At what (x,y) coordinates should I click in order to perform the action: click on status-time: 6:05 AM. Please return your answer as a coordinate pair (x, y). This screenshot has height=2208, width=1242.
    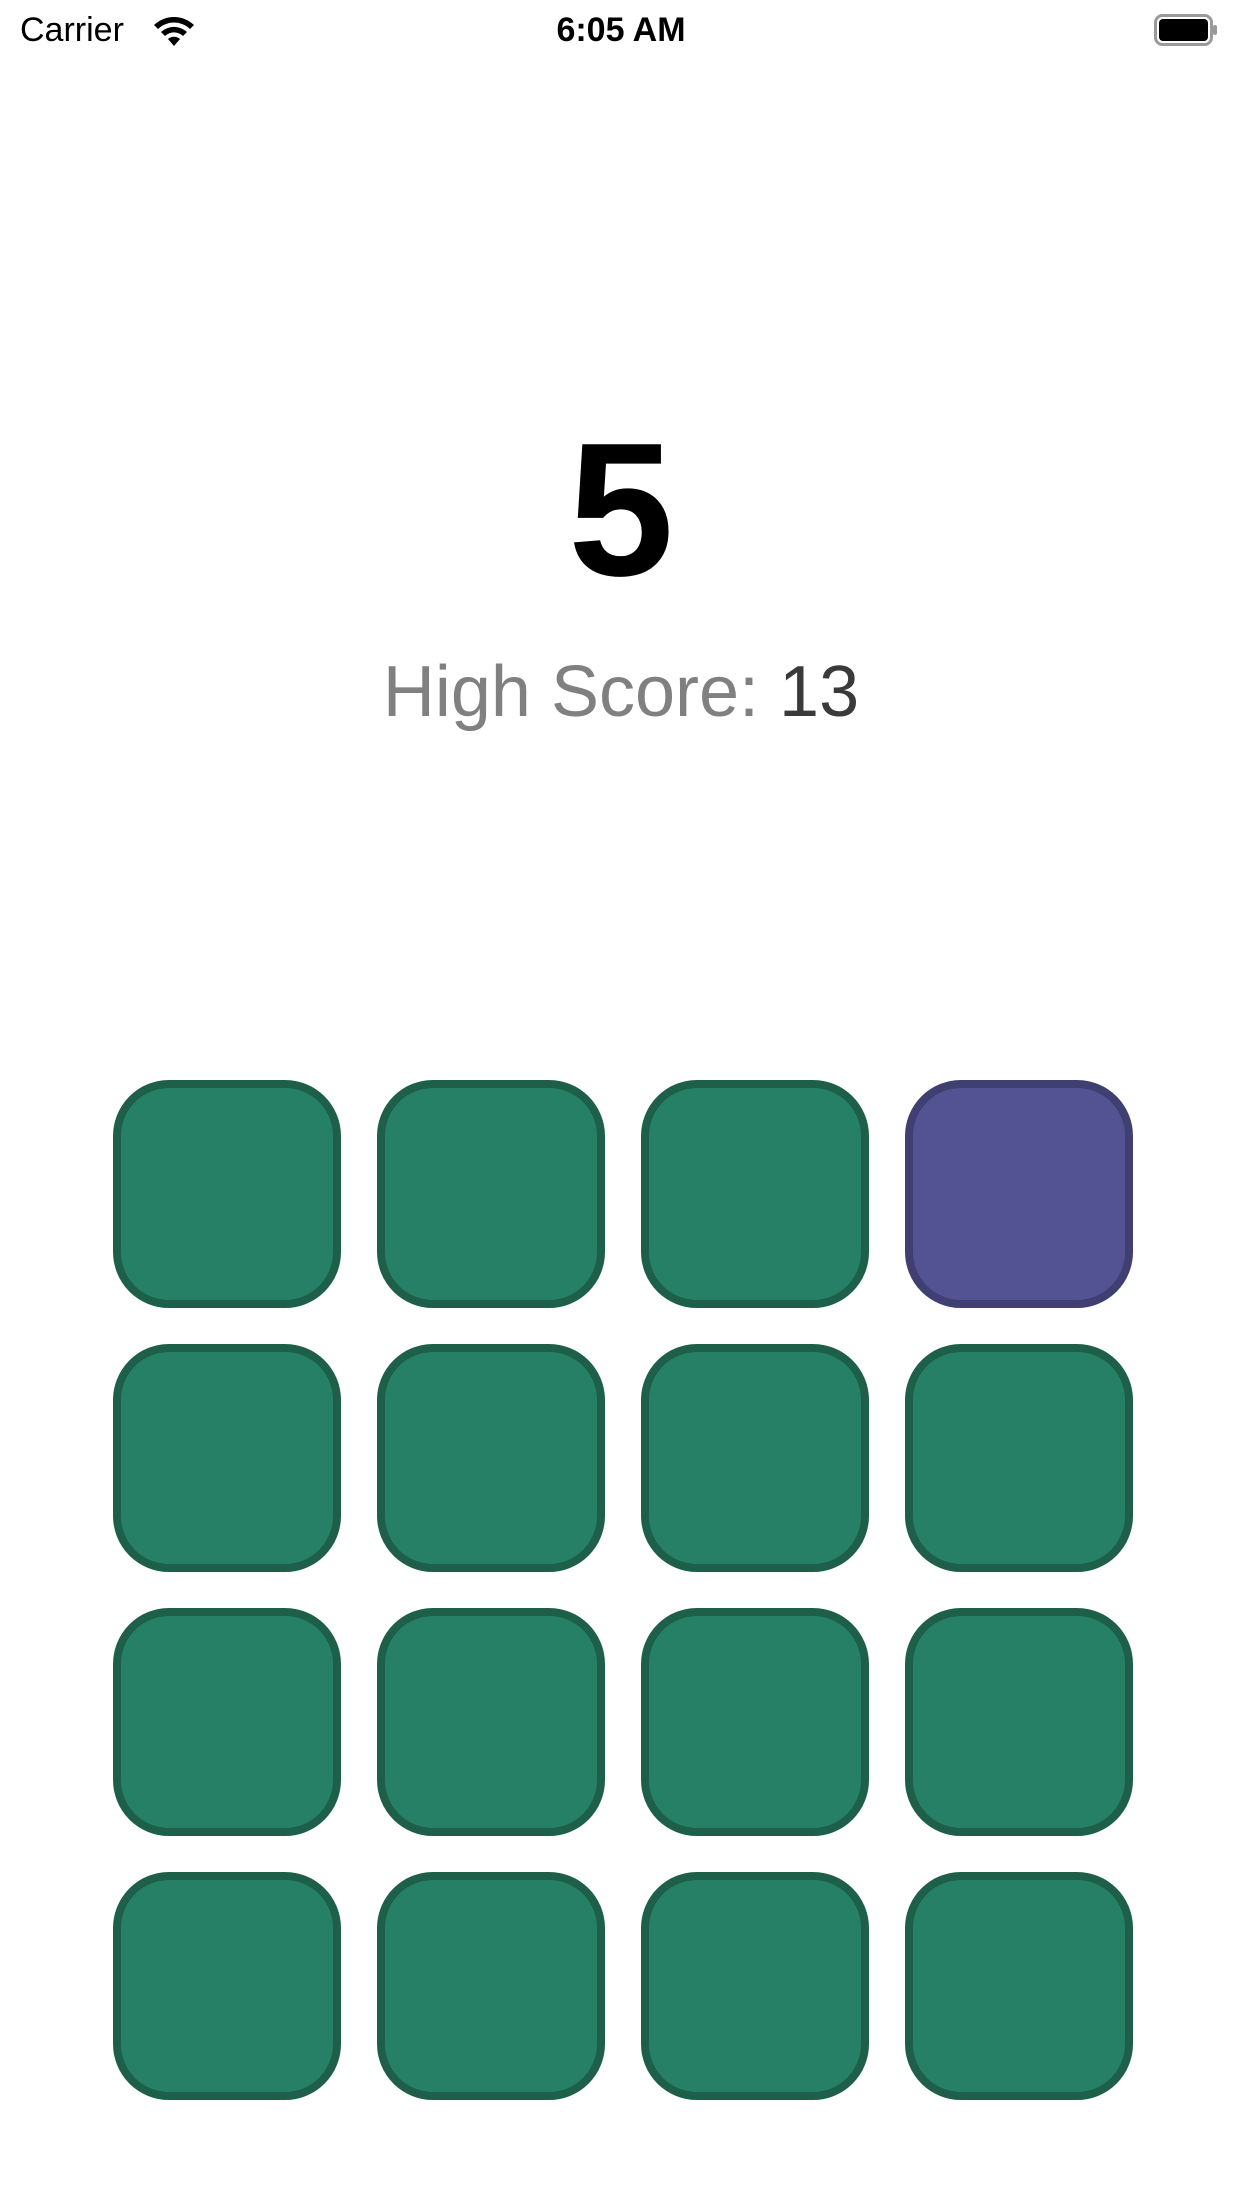
    Looking at the image, I should click on (621, 30).